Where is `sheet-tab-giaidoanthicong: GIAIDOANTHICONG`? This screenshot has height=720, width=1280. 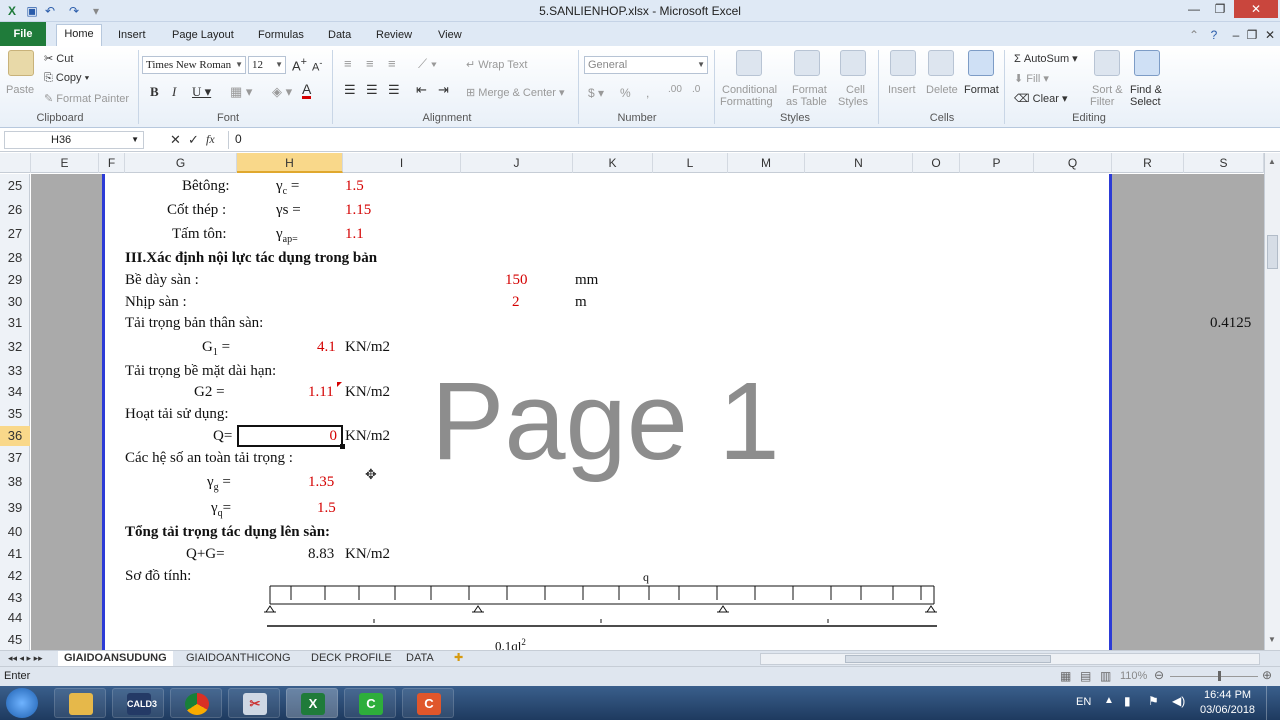
sheet-tab-giaidoanthicong: GIAIDOANTHICONG is located at coordinates (238, 659).